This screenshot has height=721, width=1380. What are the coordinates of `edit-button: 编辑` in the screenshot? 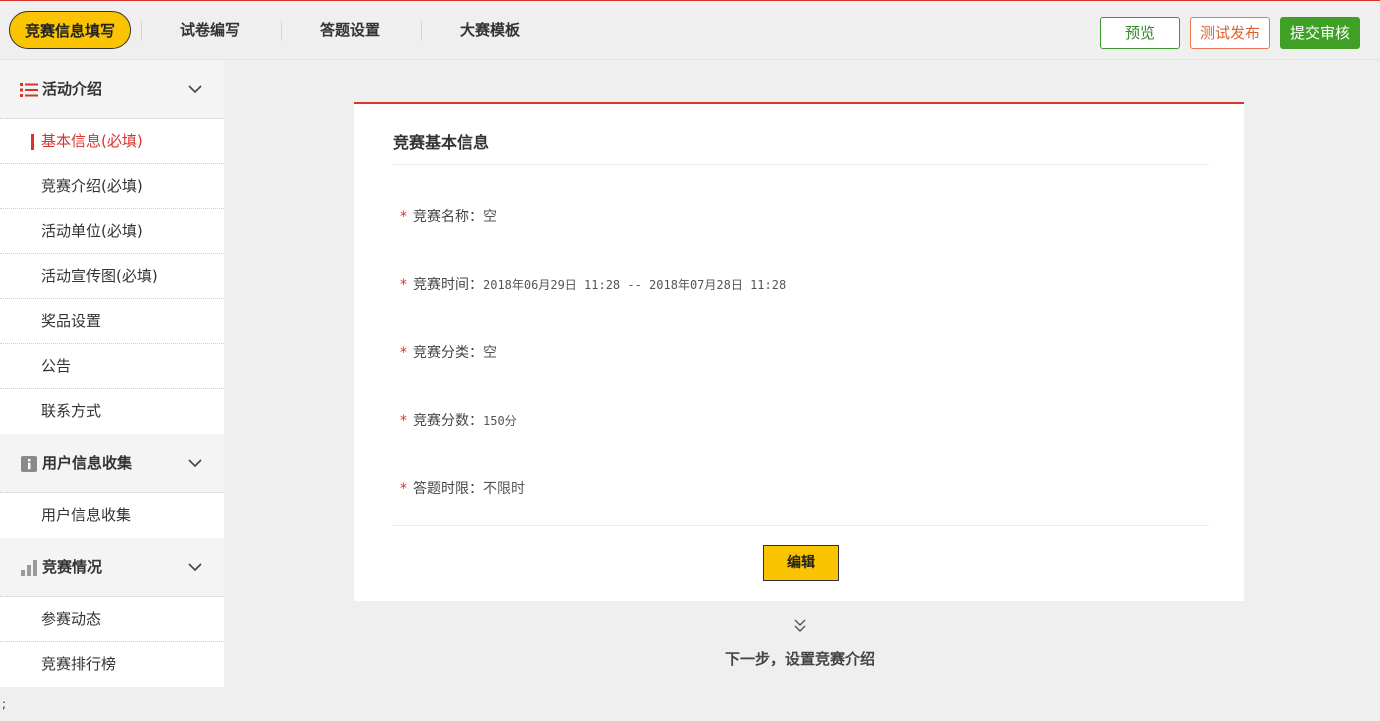 It's located at (801, 563).